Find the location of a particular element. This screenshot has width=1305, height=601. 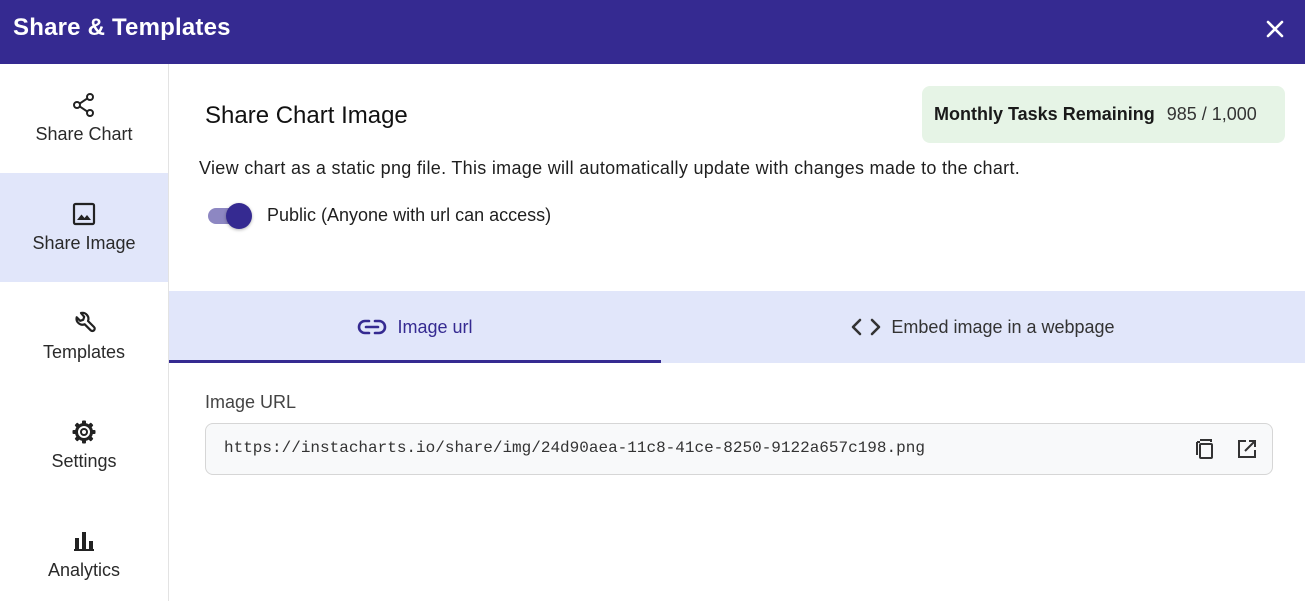

open-url-button is located at coordinates (1247, 449).